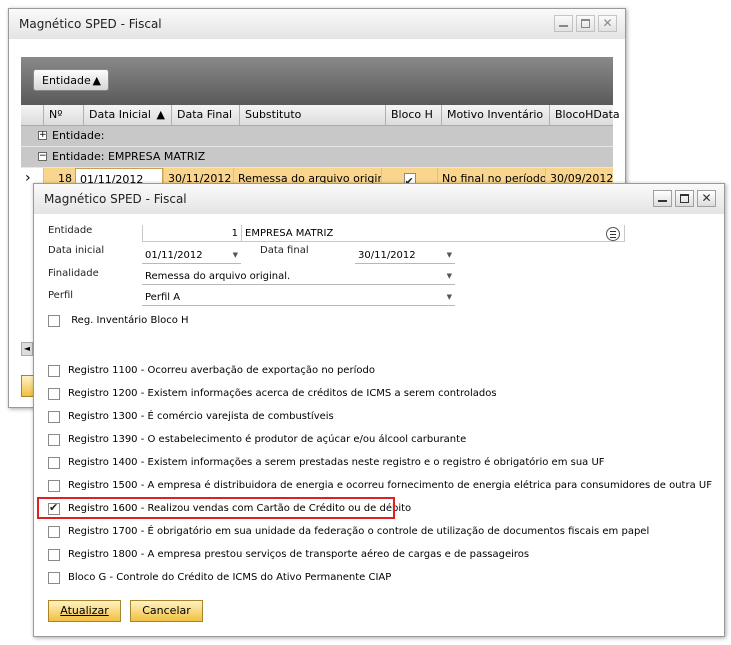 The height and width of the screenshot is (645, 731). I want to click on perfil-value: Perfil A, so click(163, 297).